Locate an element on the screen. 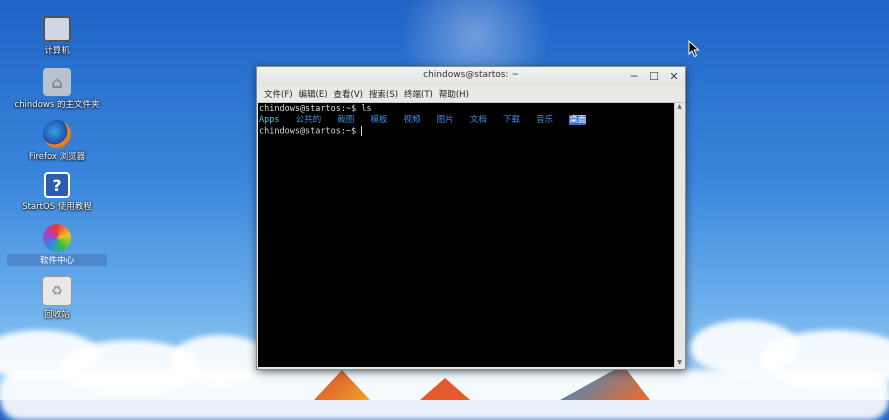 Image resolution: width=889 pixels, height=420 pixels. desktop-icon-label: StartOS 使用教程 is located at coordinates (57, 207).